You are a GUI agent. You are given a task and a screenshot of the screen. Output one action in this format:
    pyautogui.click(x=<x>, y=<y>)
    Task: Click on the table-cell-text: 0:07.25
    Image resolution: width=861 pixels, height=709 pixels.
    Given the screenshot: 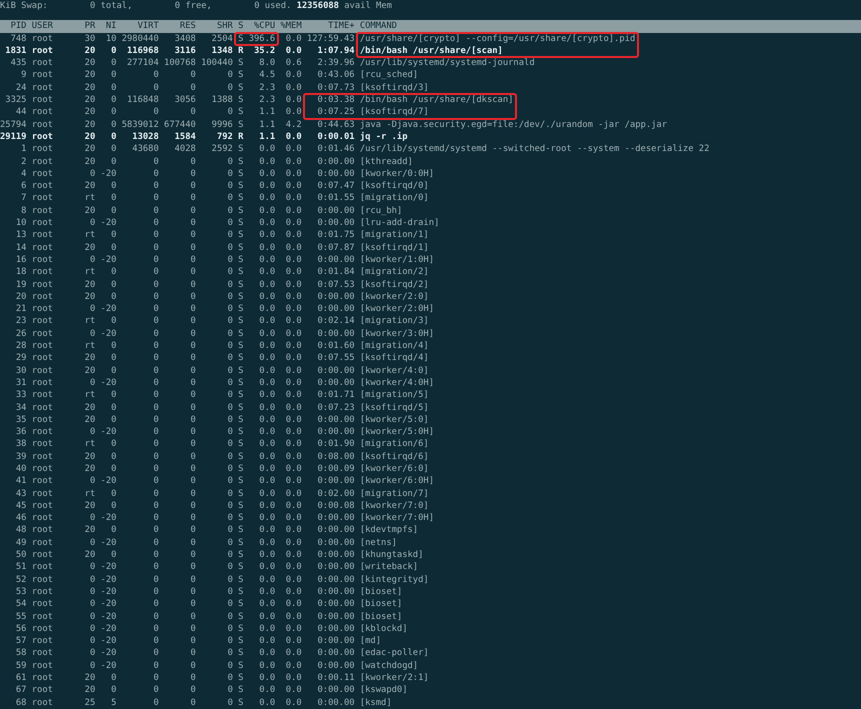 What is the action you would take?
    pyautogui.click(x=335, y=112)
    